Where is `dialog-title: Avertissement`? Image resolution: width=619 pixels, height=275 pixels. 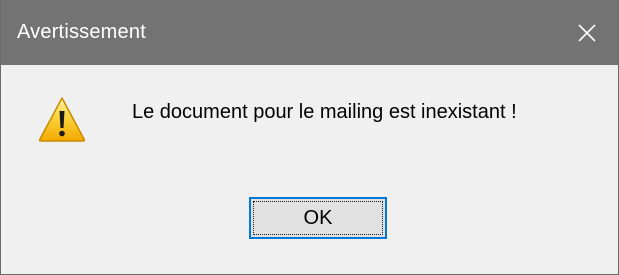 dialog-title: Avertissement is located at coordinates (81, 32).